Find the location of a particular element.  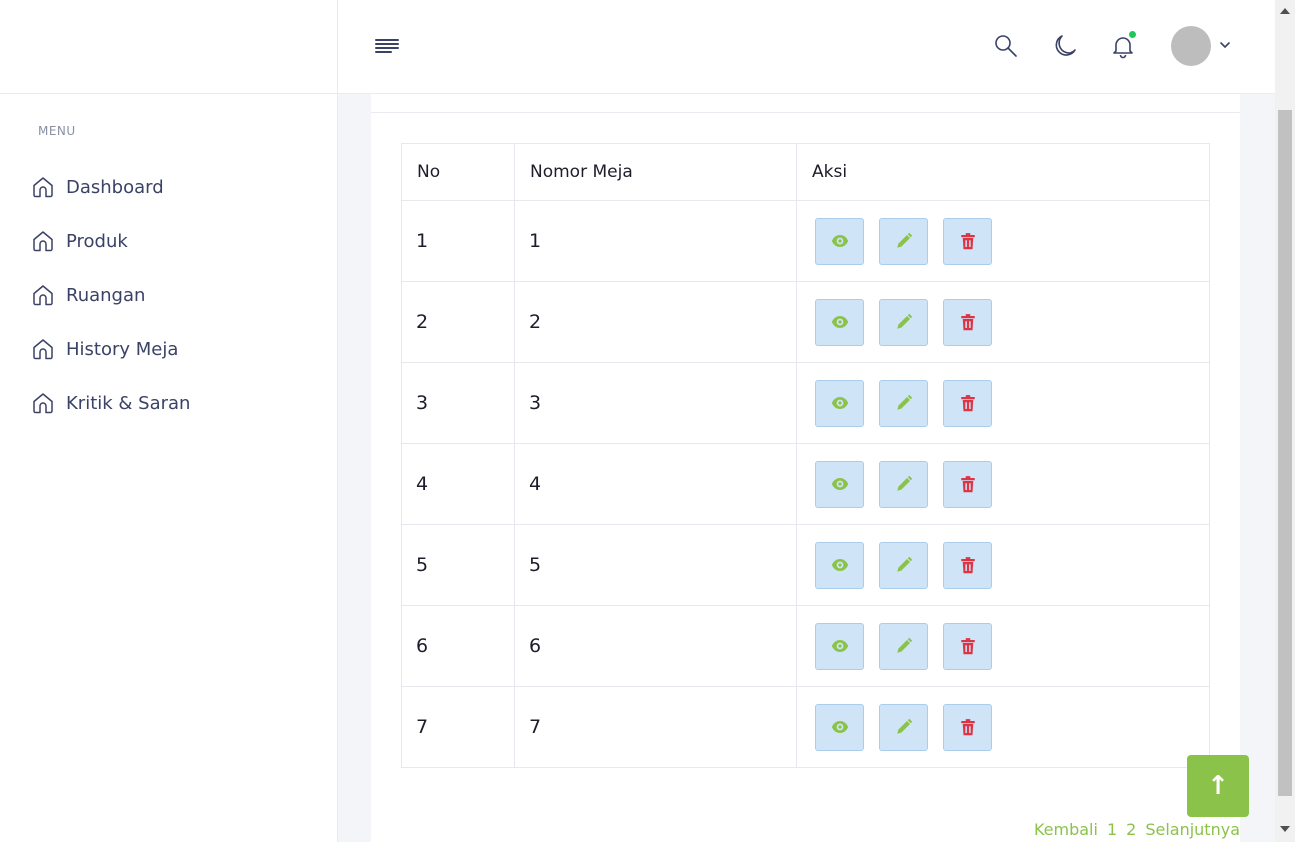

top-header is located at coordinates (806, 47).